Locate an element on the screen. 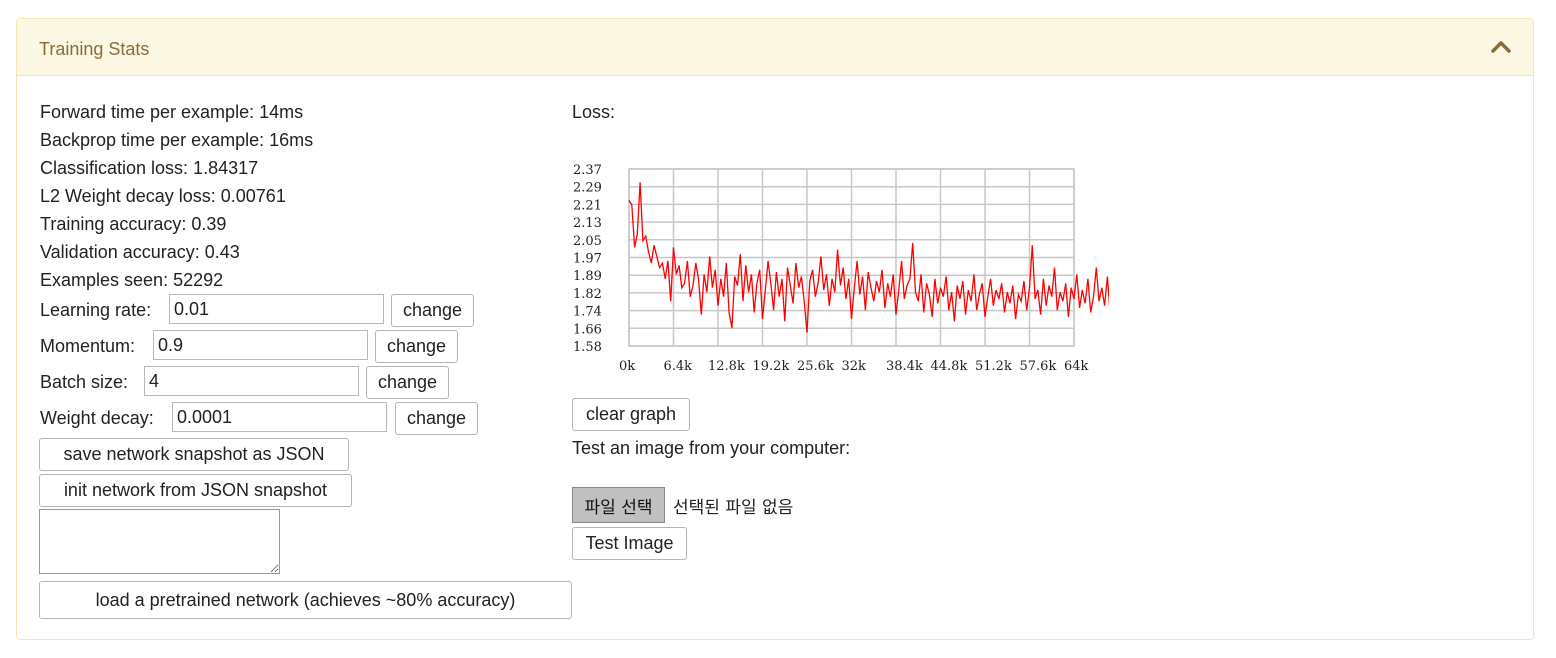 The height and width of the screenshot is (658, 1556). momentum-input is located at coordinates (260, 345).